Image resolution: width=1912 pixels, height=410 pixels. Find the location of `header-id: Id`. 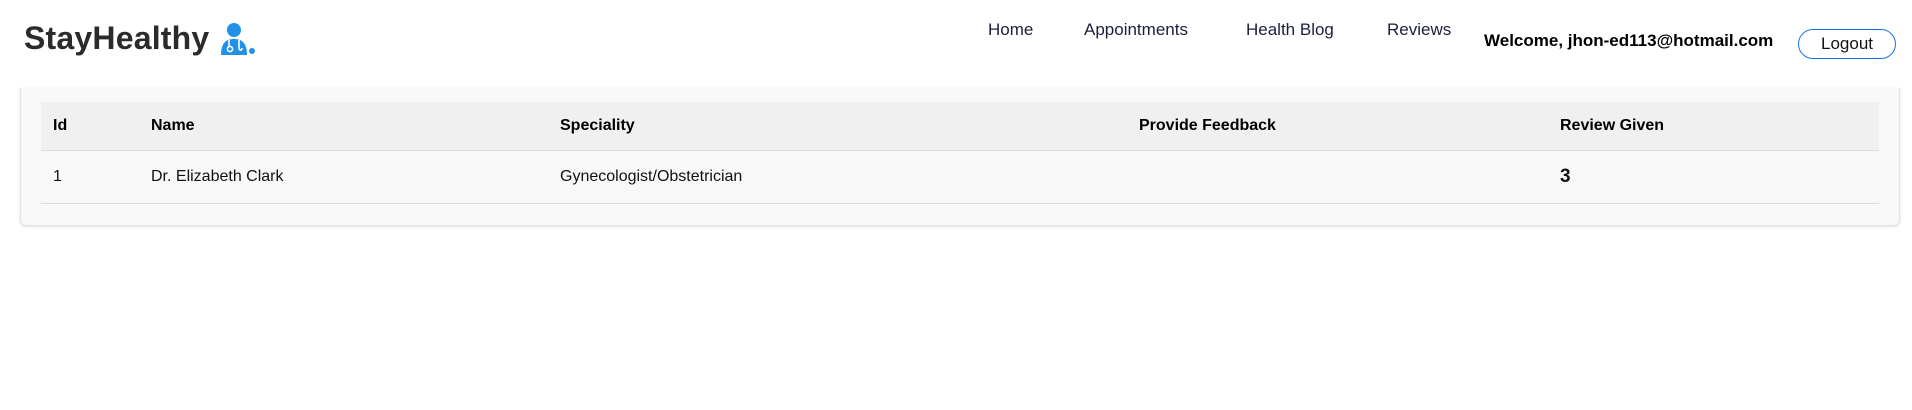

header-id: Id is located at coordinates (90, 126).